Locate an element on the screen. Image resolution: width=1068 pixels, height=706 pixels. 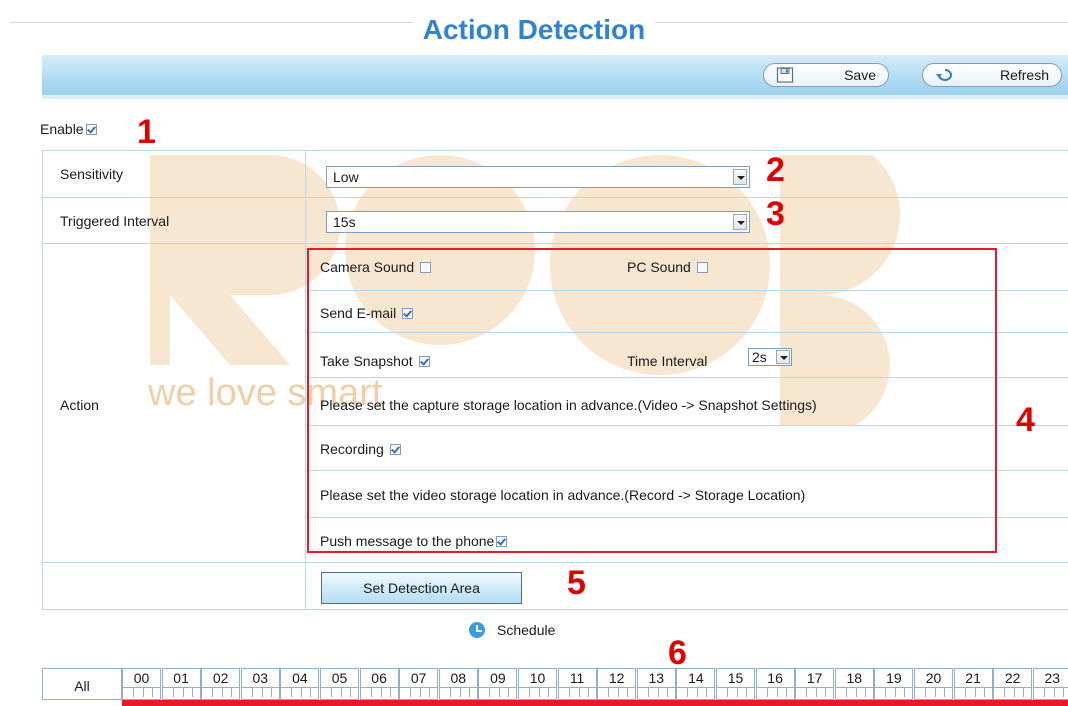
schedule-hour-12: 12 is located at coordinates (617, 684).